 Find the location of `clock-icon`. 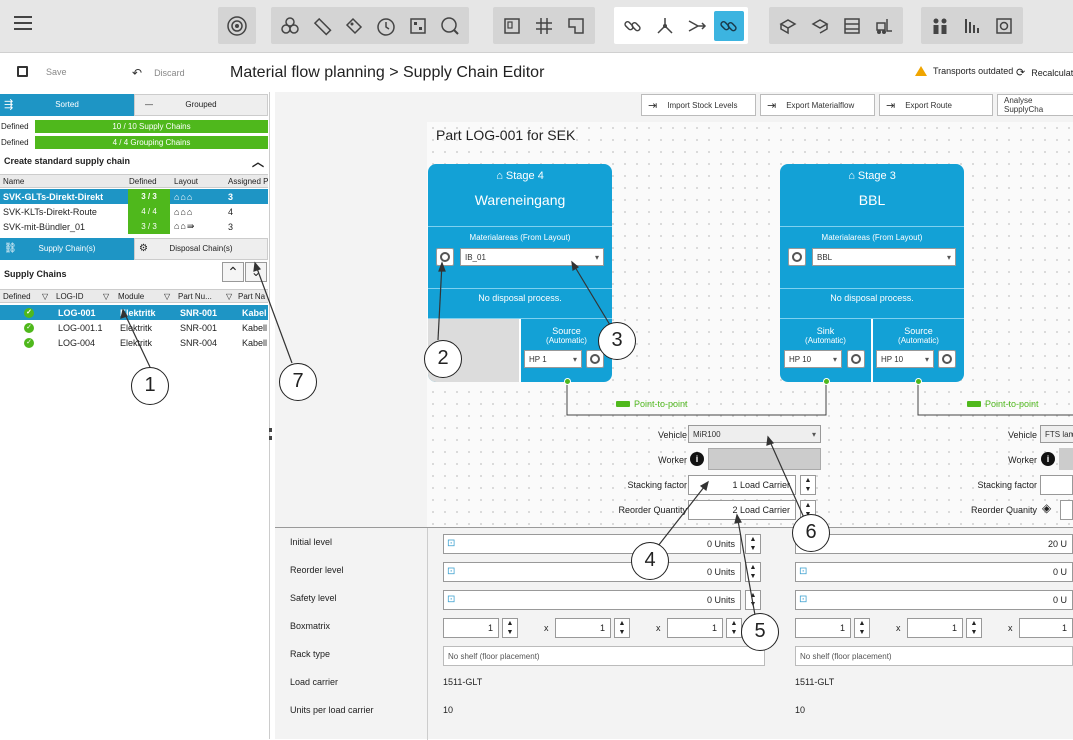

clock-icon is located at coordinates (386, 26).